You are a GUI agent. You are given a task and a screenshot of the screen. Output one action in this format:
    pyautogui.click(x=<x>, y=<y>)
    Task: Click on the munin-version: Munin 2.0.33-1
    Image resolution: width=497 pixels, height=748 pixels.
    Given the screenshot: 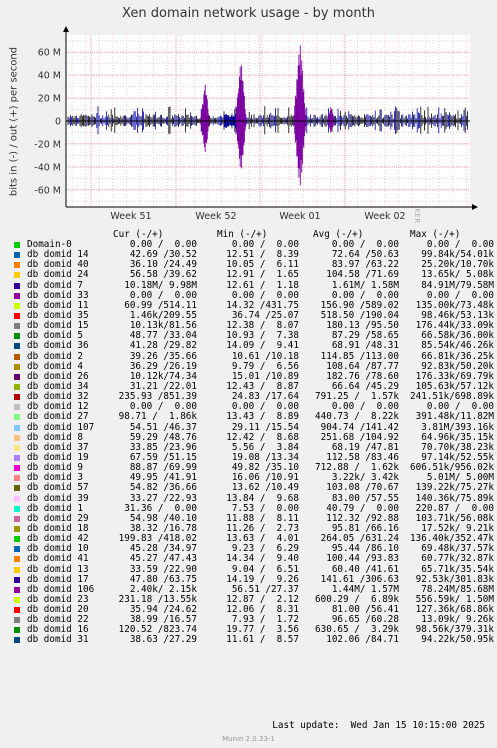 What is the action you would take?
    pyautogui.click(x=248, y=739)
    